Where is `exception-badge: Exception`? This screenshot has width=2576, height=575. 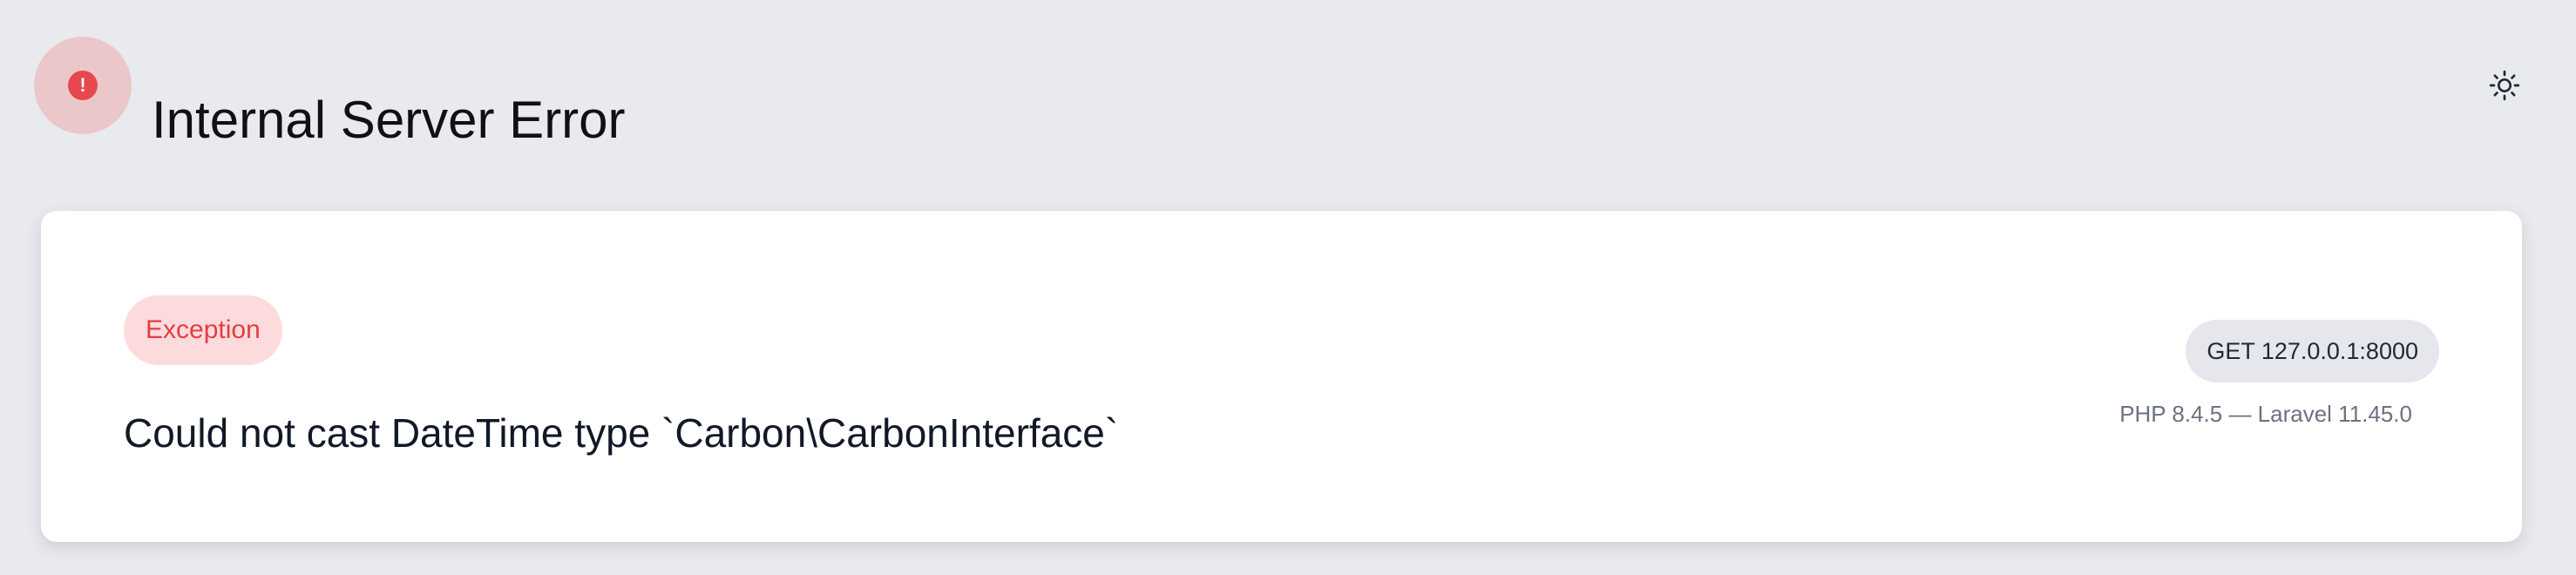
exception-badge: Exception is located at coordinates (203, 330).